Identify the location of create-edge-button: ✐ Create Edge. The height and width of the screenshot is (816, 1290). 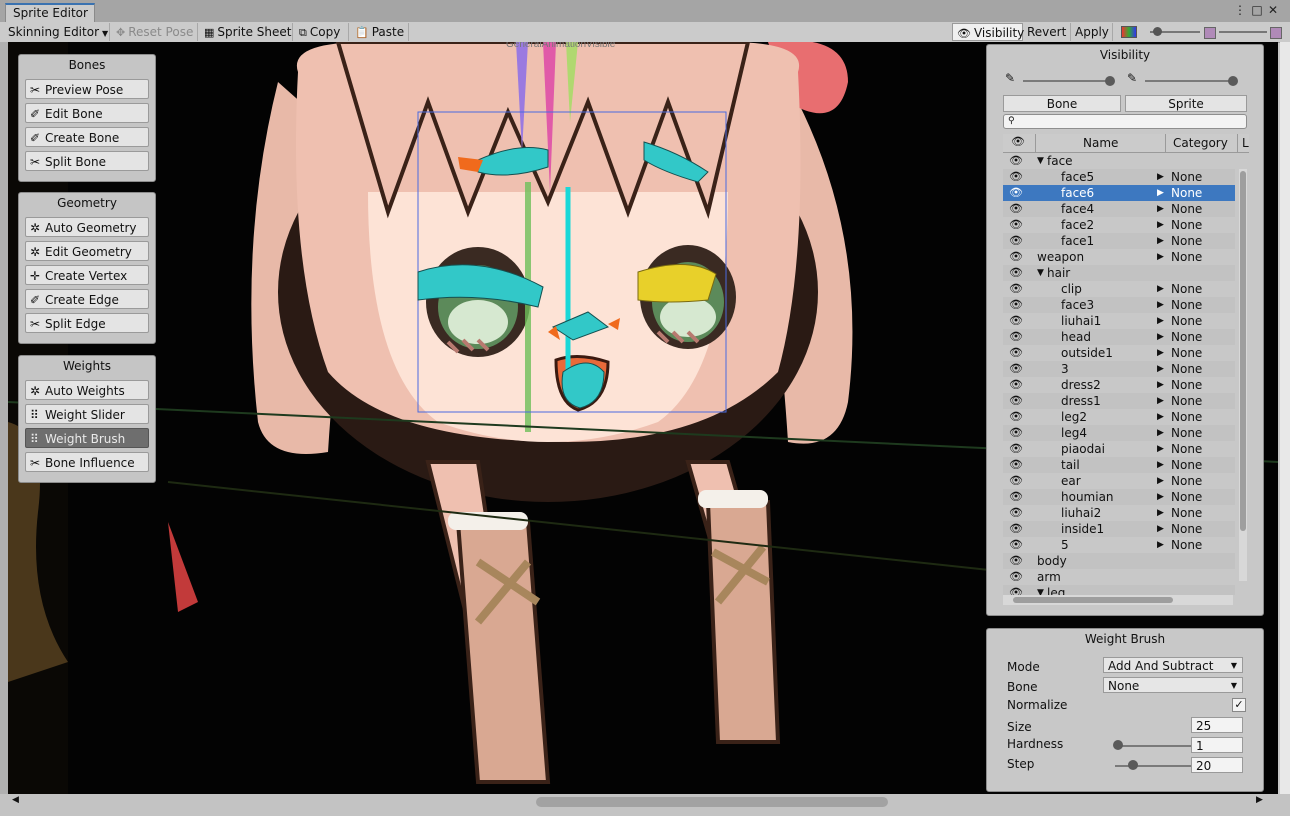
(87, 299).